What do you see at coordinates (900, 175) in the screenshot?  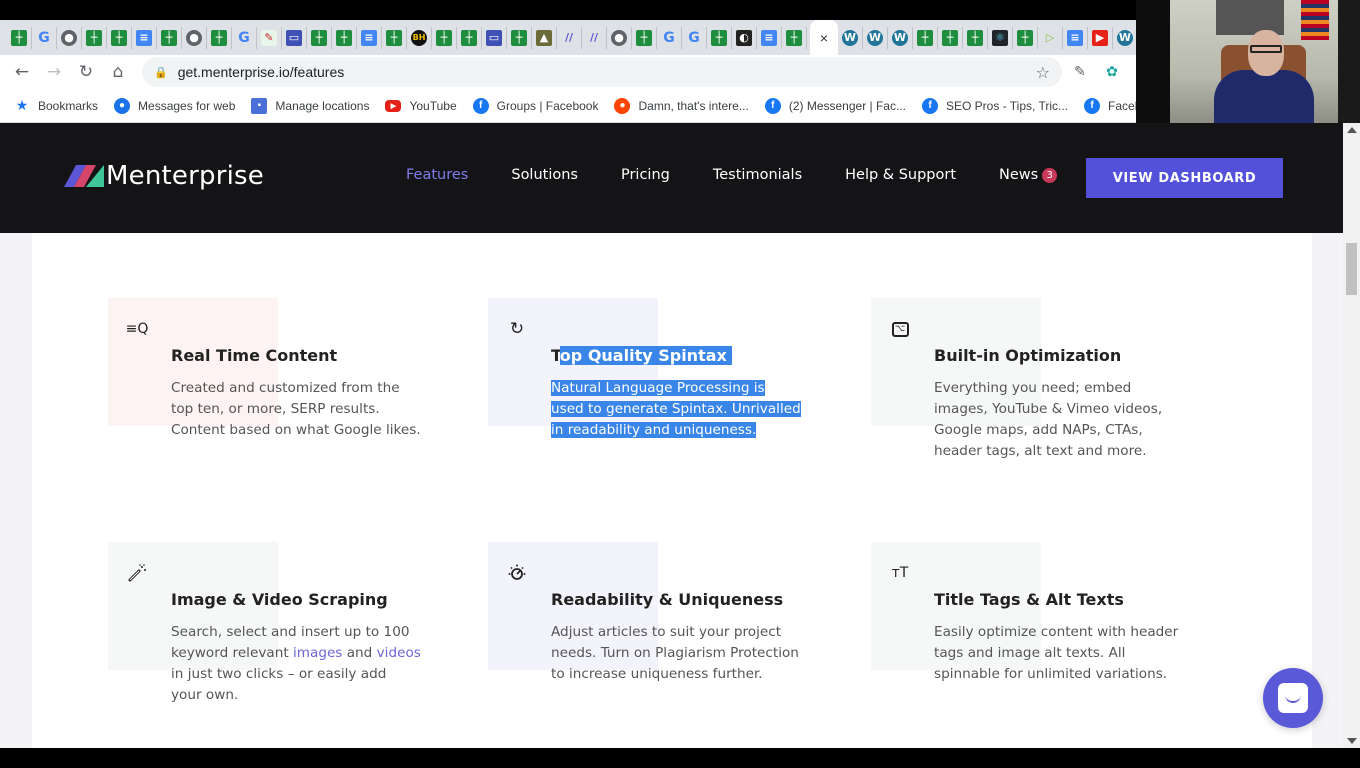 I see `nav-help-support: Help & Support` at bounding box center [900, 175].